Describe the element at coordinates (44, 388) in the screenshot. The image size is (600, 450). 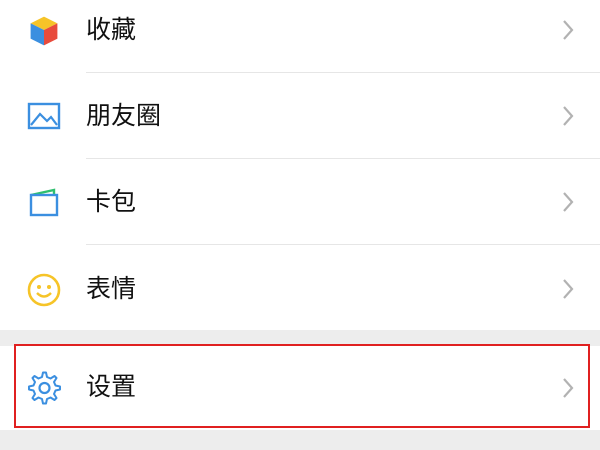
I see `gear-icon` at that location.